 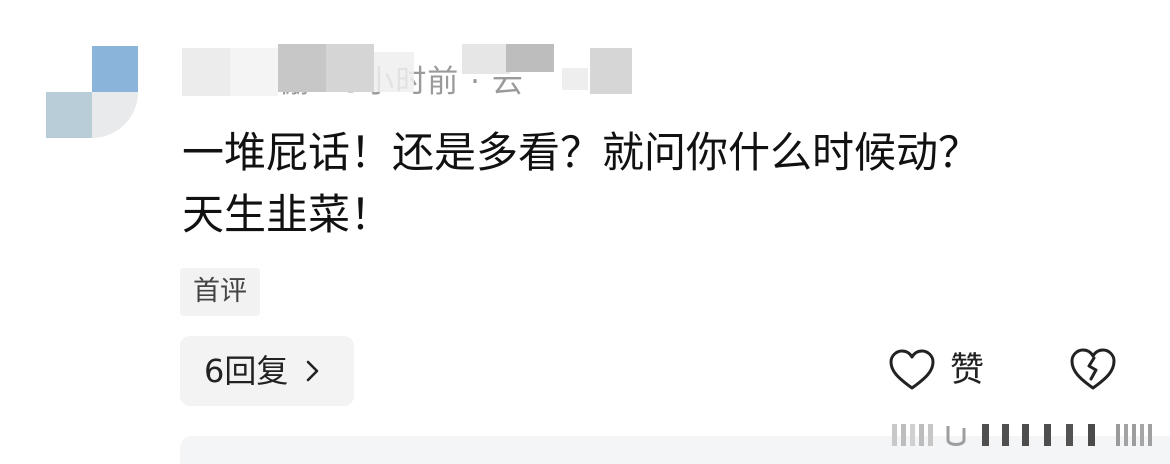 I want to click on like-button: 赞, so click(x=936, y=370).